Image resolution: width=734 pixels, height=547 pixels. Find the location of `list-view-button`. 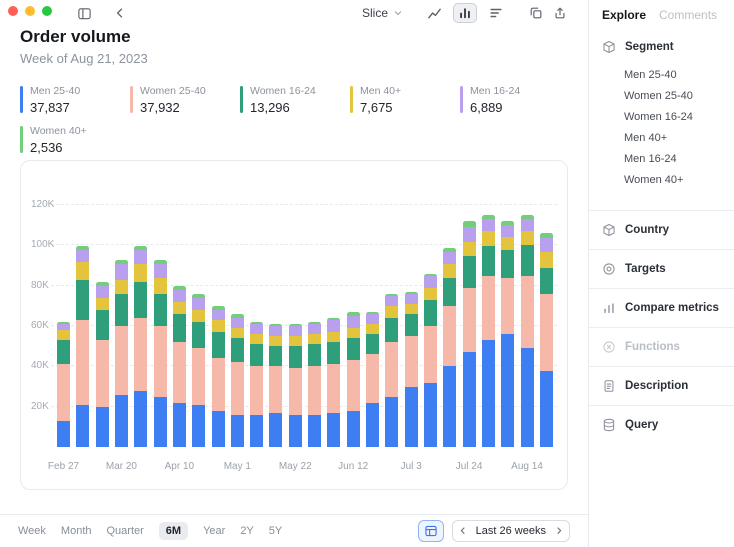

list-view-button is located at coordinates (496, 13).